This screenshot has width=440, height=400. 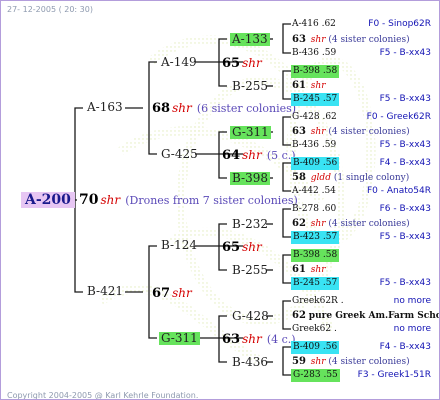 What do you see at coordinates (250, 224) in the screenshot?
I see `gen6-e: B-232` at bounding box center [250, 224].